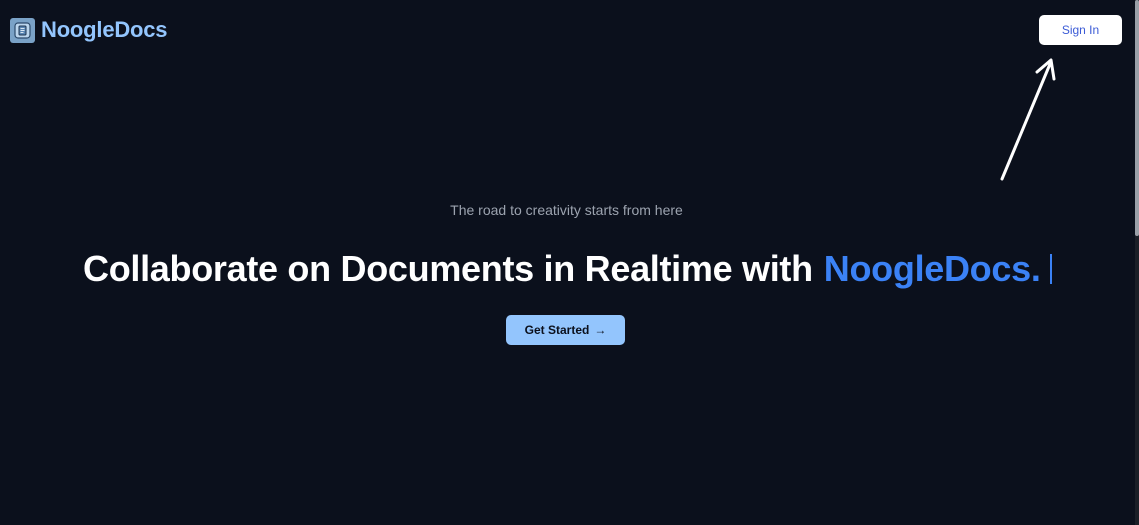 The height and width of the screenshot is (525, 1139). Describe the element at coordinates (566, 210) in the screenshot. I see `hero-tagline: The road to creativity starts from here` at that location.